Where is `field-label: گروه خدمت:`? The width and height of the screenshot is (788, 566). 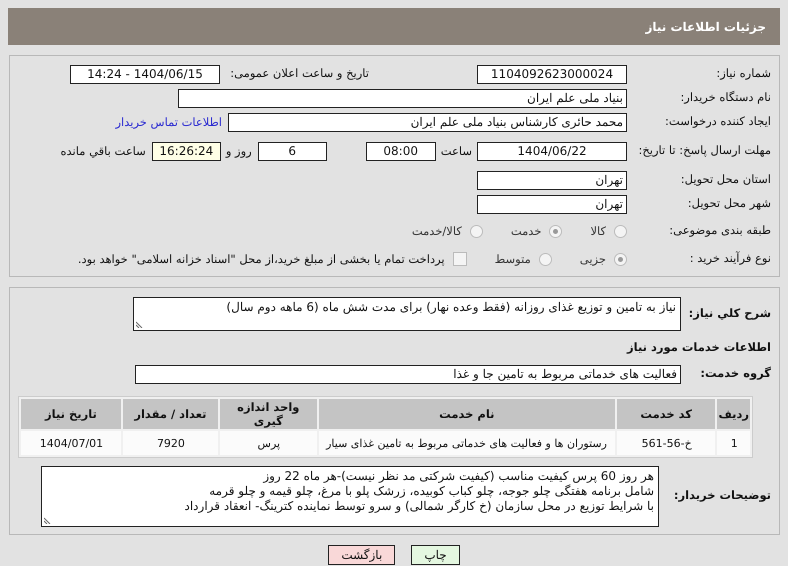
field-label: گروه خدمت: is located at coordinates (735, 374).